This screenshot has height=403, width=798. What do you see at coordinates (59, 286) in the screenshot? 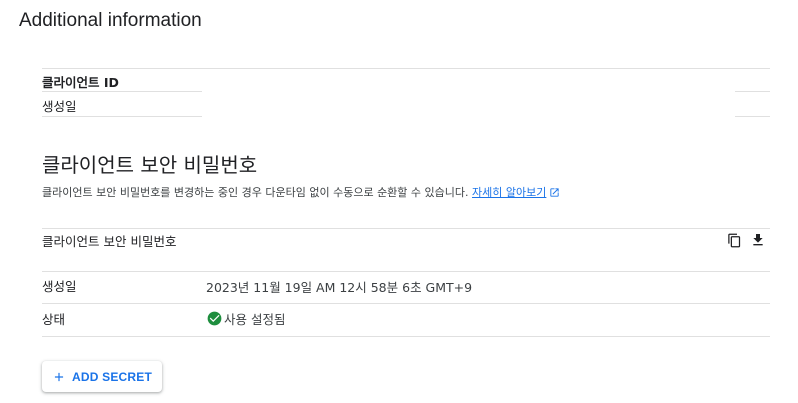
I see `secret-created-label: 생성일` at bounding box center [59, 286].